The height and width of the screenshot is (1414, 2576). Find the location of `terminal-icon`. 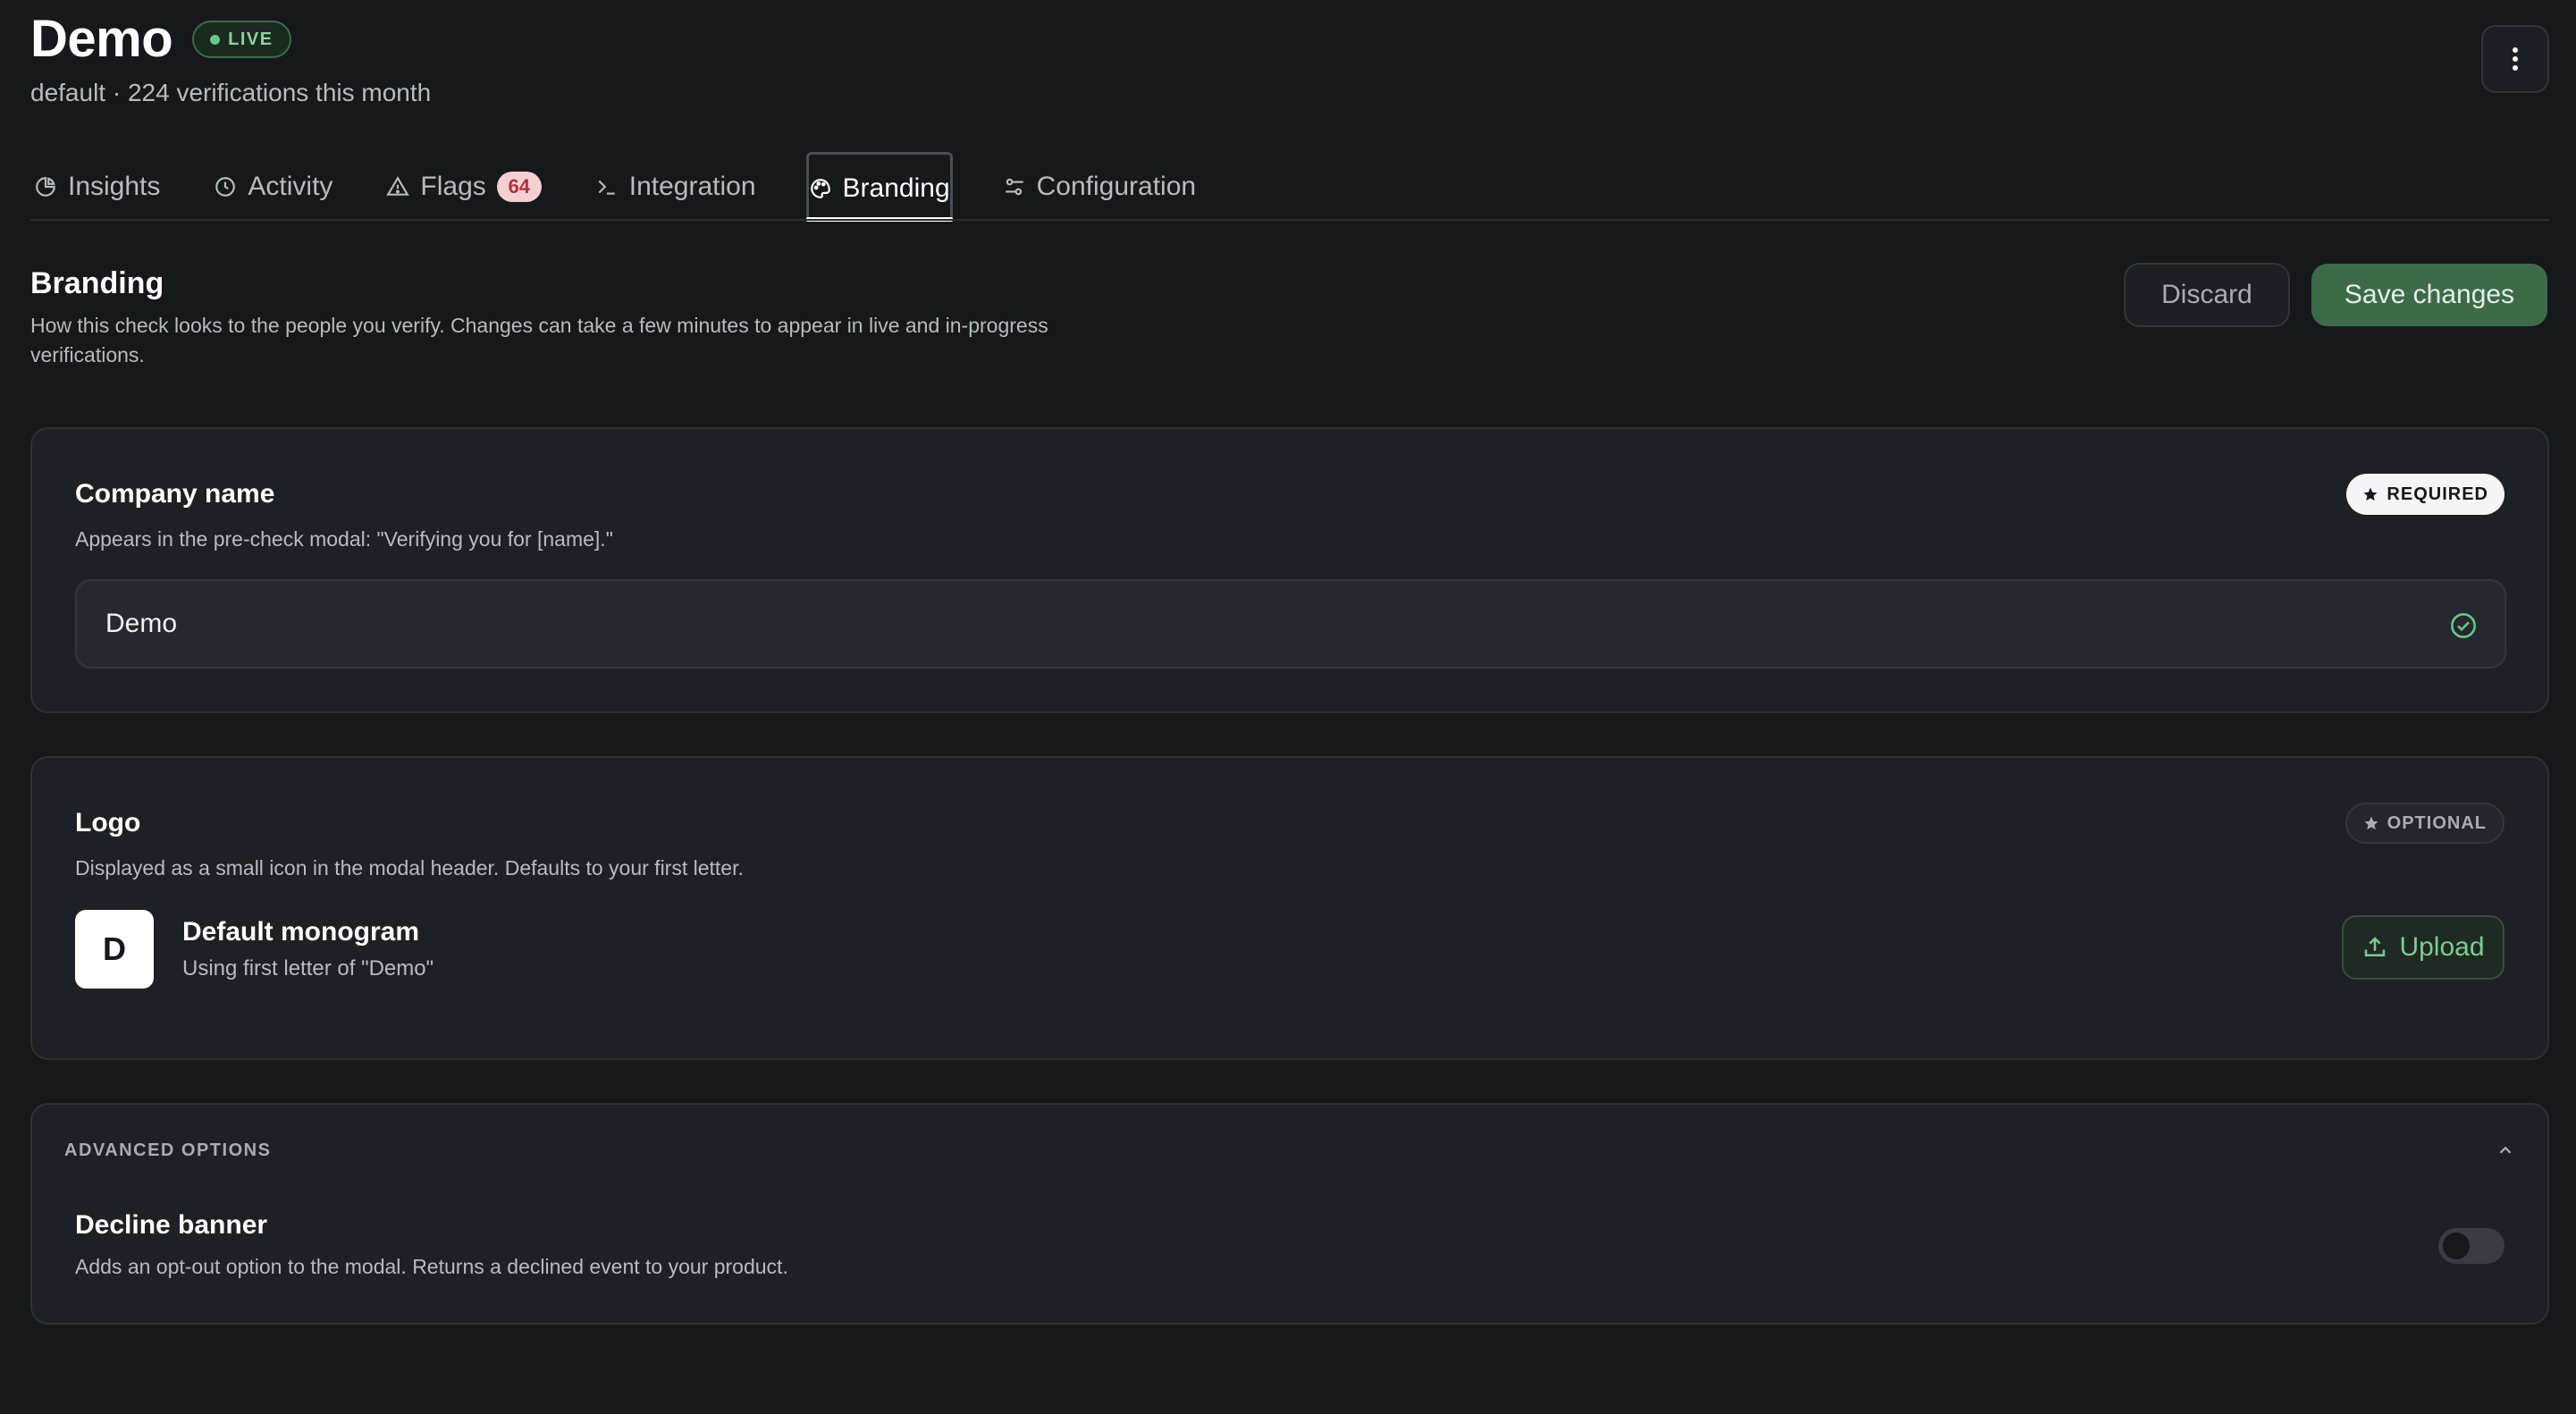

terminal-icon is located at coordinates (607, 187).